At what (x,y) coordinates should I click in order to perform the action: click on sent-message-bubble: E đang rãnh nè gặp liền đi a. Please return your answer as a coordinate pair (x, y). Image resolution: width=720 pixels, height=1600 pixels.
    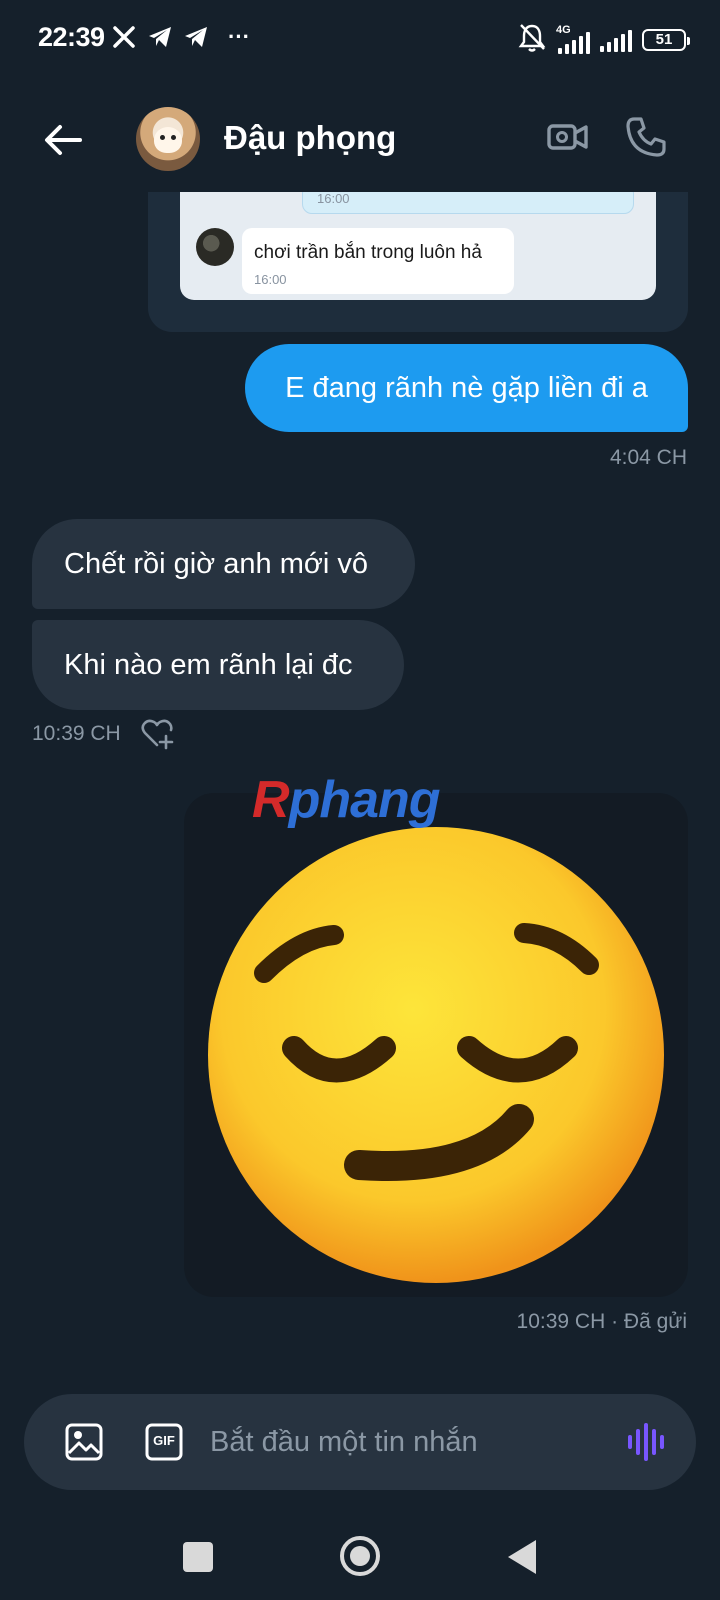
    Looking at the image, I should click on (466, 388).